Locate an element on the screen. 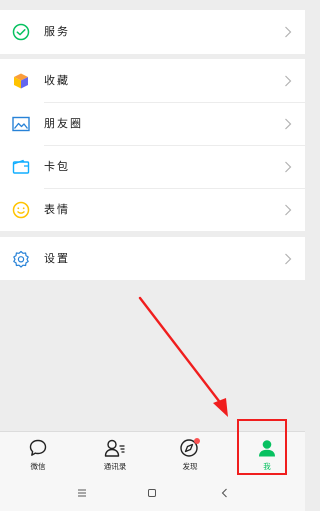 The height and width of the screenshot is (511, 320). tab-contacts: 通讯录 is located at coordinates (115, 455).